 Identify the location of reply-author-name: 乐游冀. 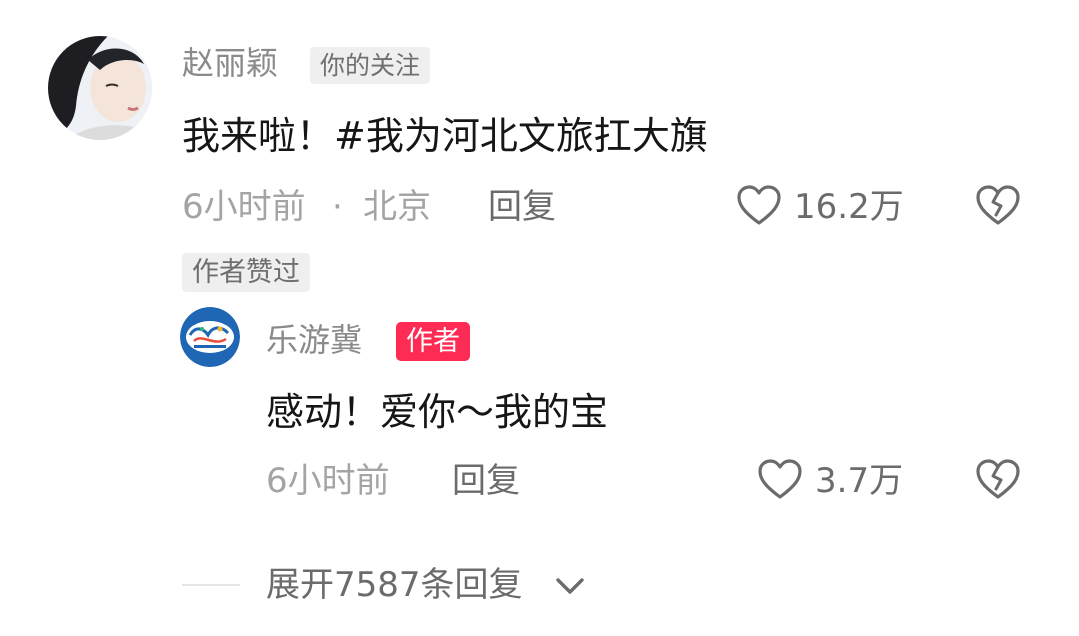
(314, 340).